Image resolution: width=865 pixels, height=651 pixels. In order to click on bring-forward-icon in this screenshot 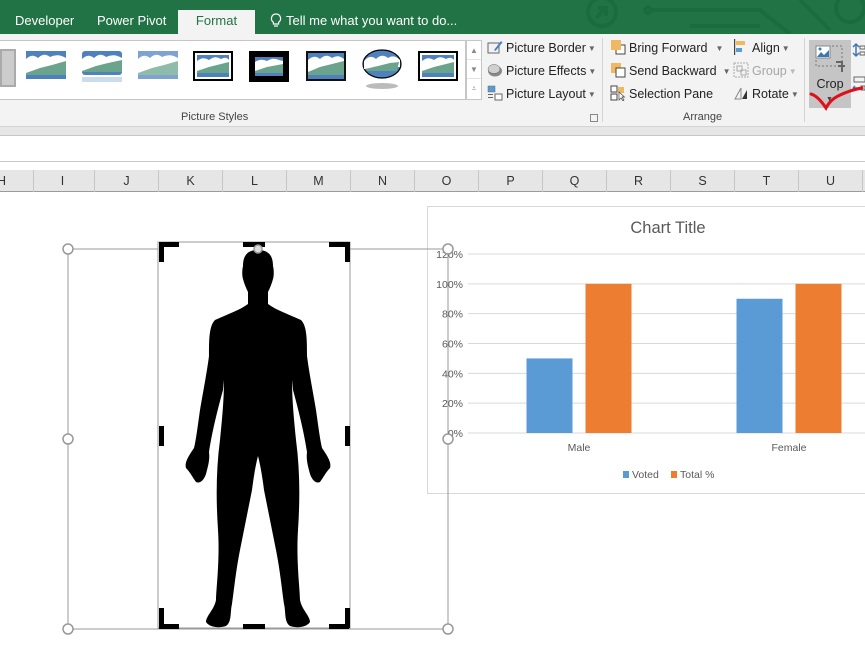, I will do `click(618, 47)`.